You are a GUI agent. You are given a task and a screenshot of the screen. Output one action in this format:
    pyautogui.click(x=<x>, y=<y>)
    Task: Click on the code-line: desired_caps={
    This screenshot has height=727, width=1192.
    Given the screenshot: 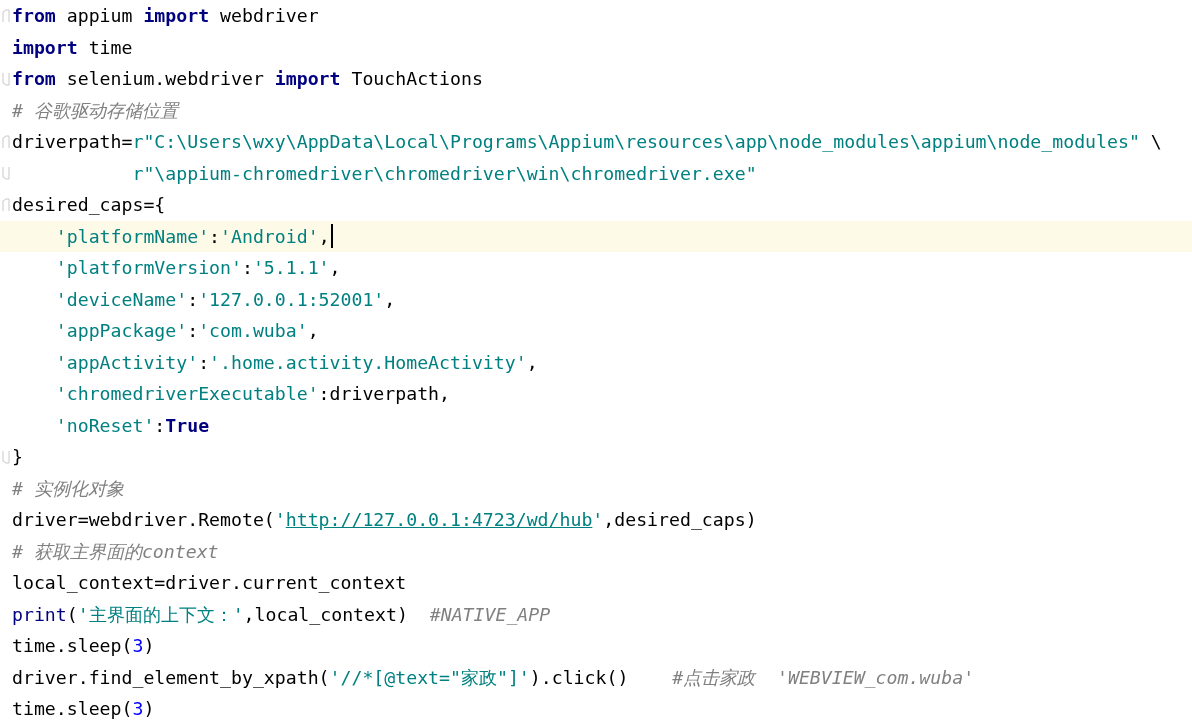 What is the action you would take?
    pyautogui.click(x=89, y=205)
    